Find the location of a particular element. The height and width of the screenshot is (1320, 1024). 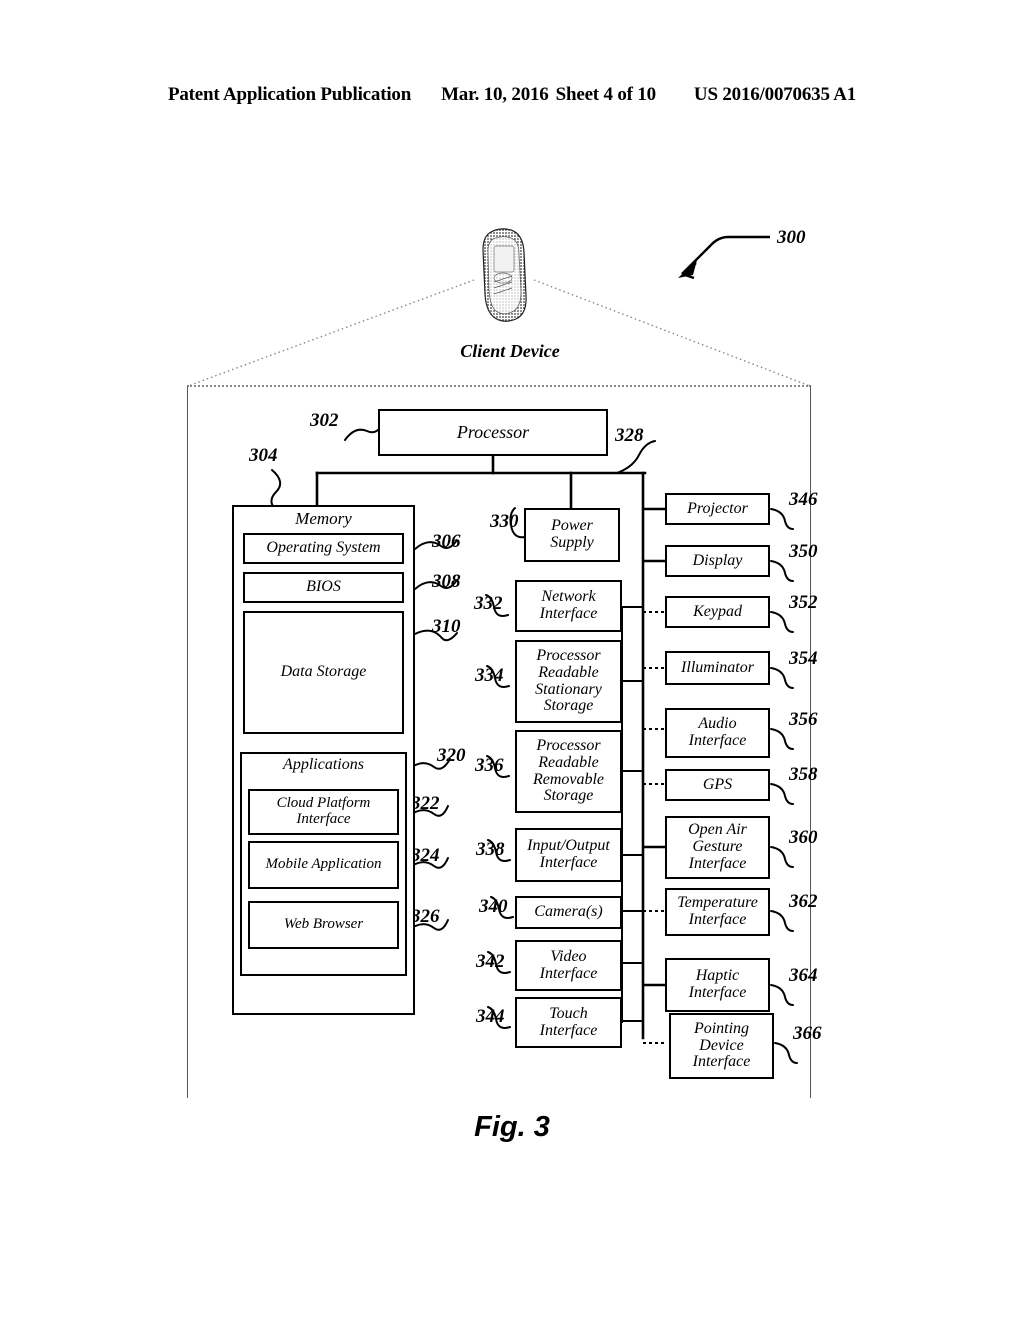

client-device-icon is located at coordinates (504, 275).